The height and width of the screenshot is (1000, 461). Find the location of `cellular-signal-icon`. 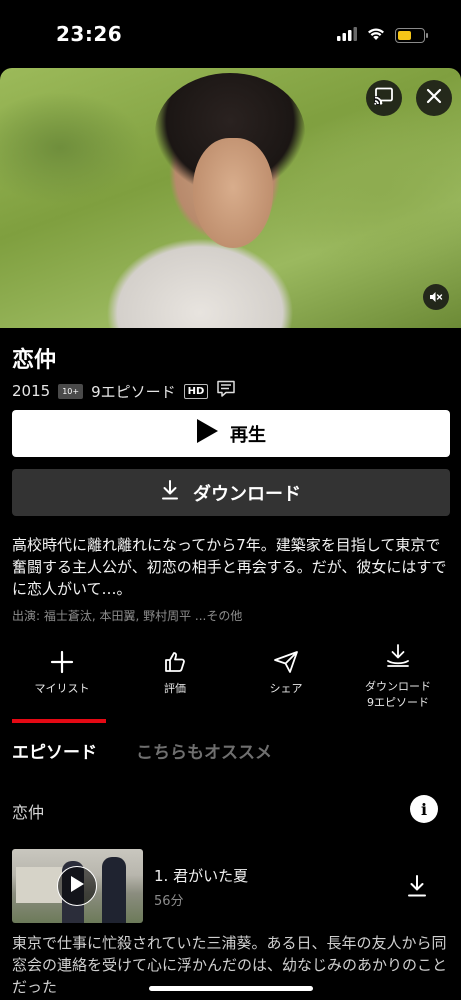

cellular-signal-icon is located at coordinates (347, 35).